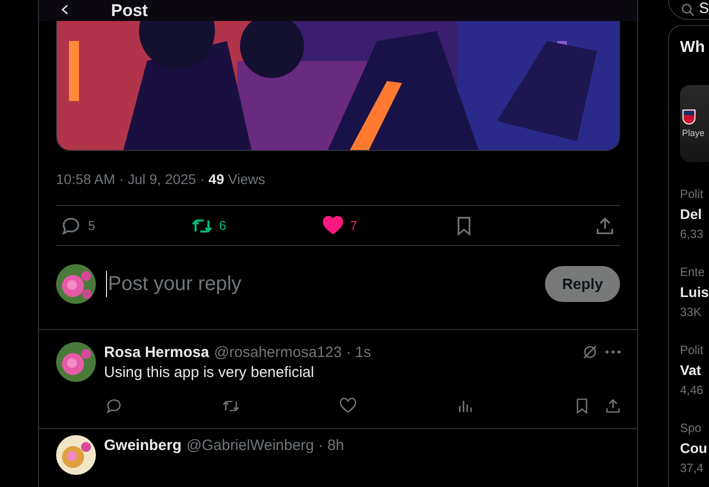  I want to click on action-count: 7, so click(354, 226).